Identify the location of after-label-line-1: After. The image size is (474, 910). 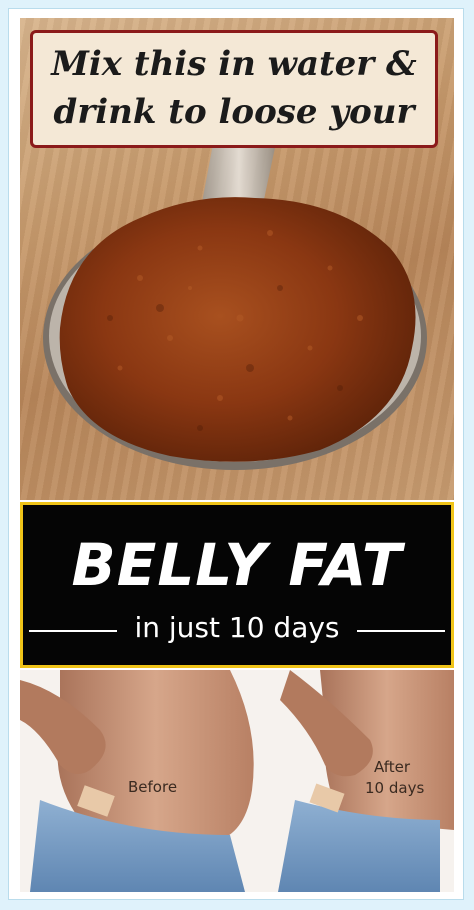
(392, 767).